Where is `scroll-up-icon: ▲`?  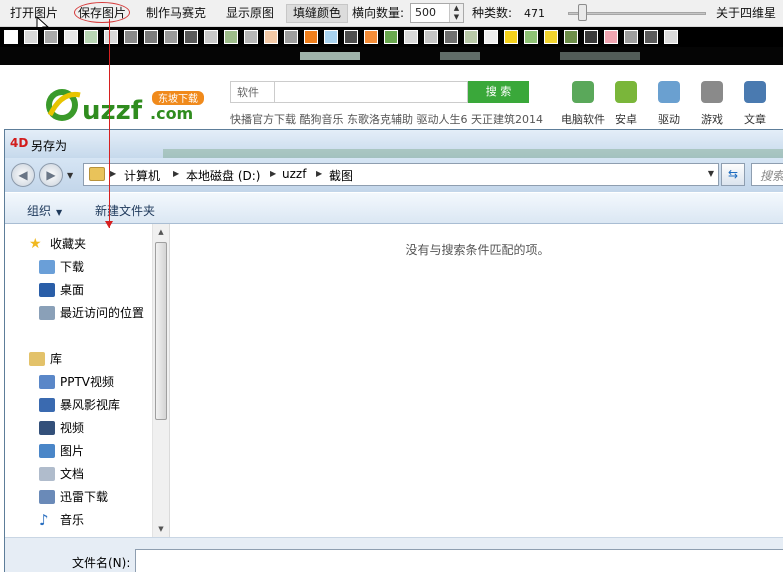 scroll-up-icon: ▲ is located at coordinates (161, 232).